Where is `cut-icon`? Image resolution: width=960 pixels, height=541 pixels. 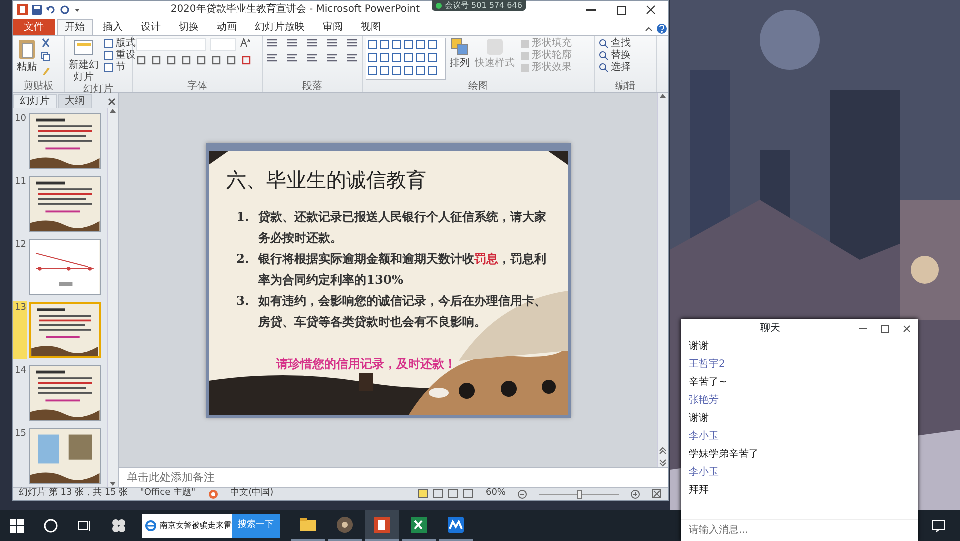 cut-icon is located at coordinates (46, 43).